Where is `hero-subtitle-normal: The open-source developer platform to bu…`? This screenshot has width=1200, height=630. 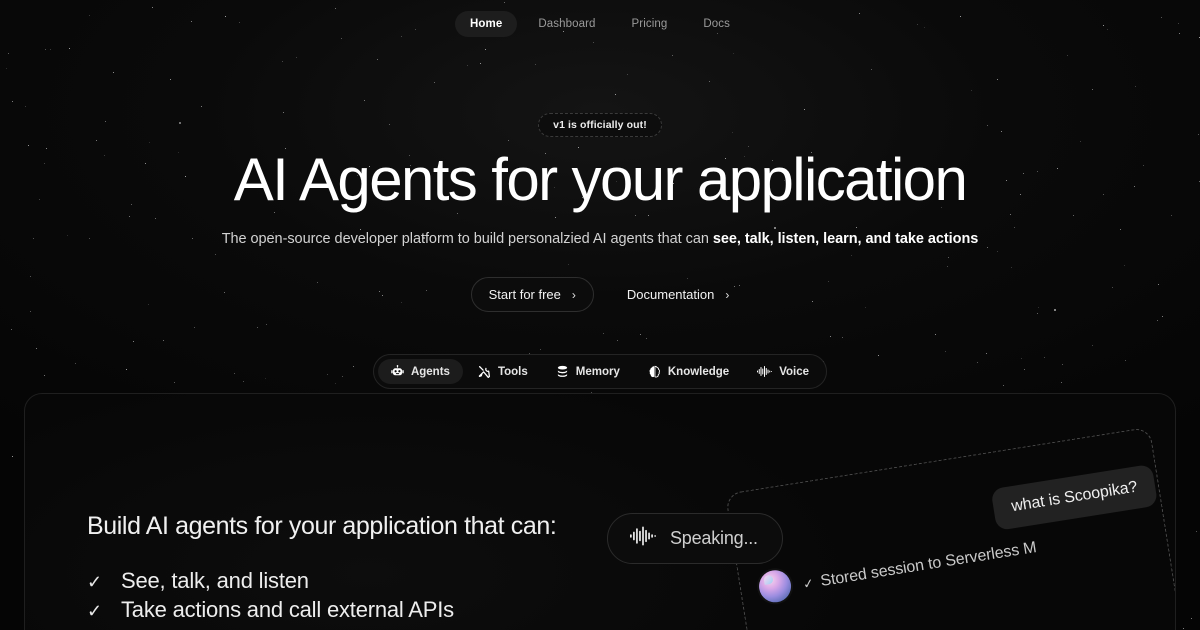
hero-subtitle-normal: The open-source developer platform to bu… is located at coordinates (467, 239).